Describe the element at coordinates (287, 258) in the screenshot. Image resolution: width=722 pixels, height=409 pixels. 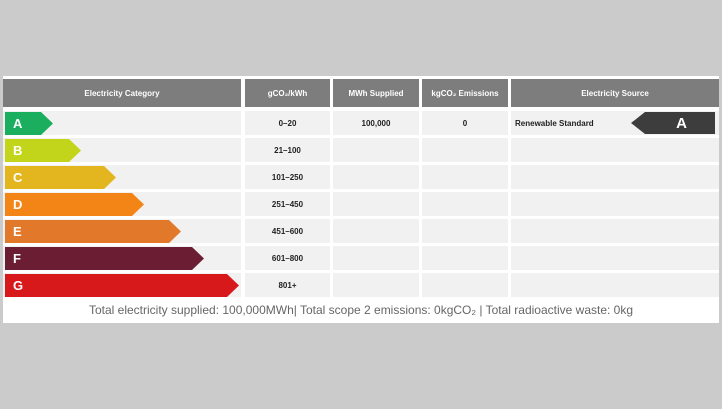
I see `range-cell: 601–800` at that location.